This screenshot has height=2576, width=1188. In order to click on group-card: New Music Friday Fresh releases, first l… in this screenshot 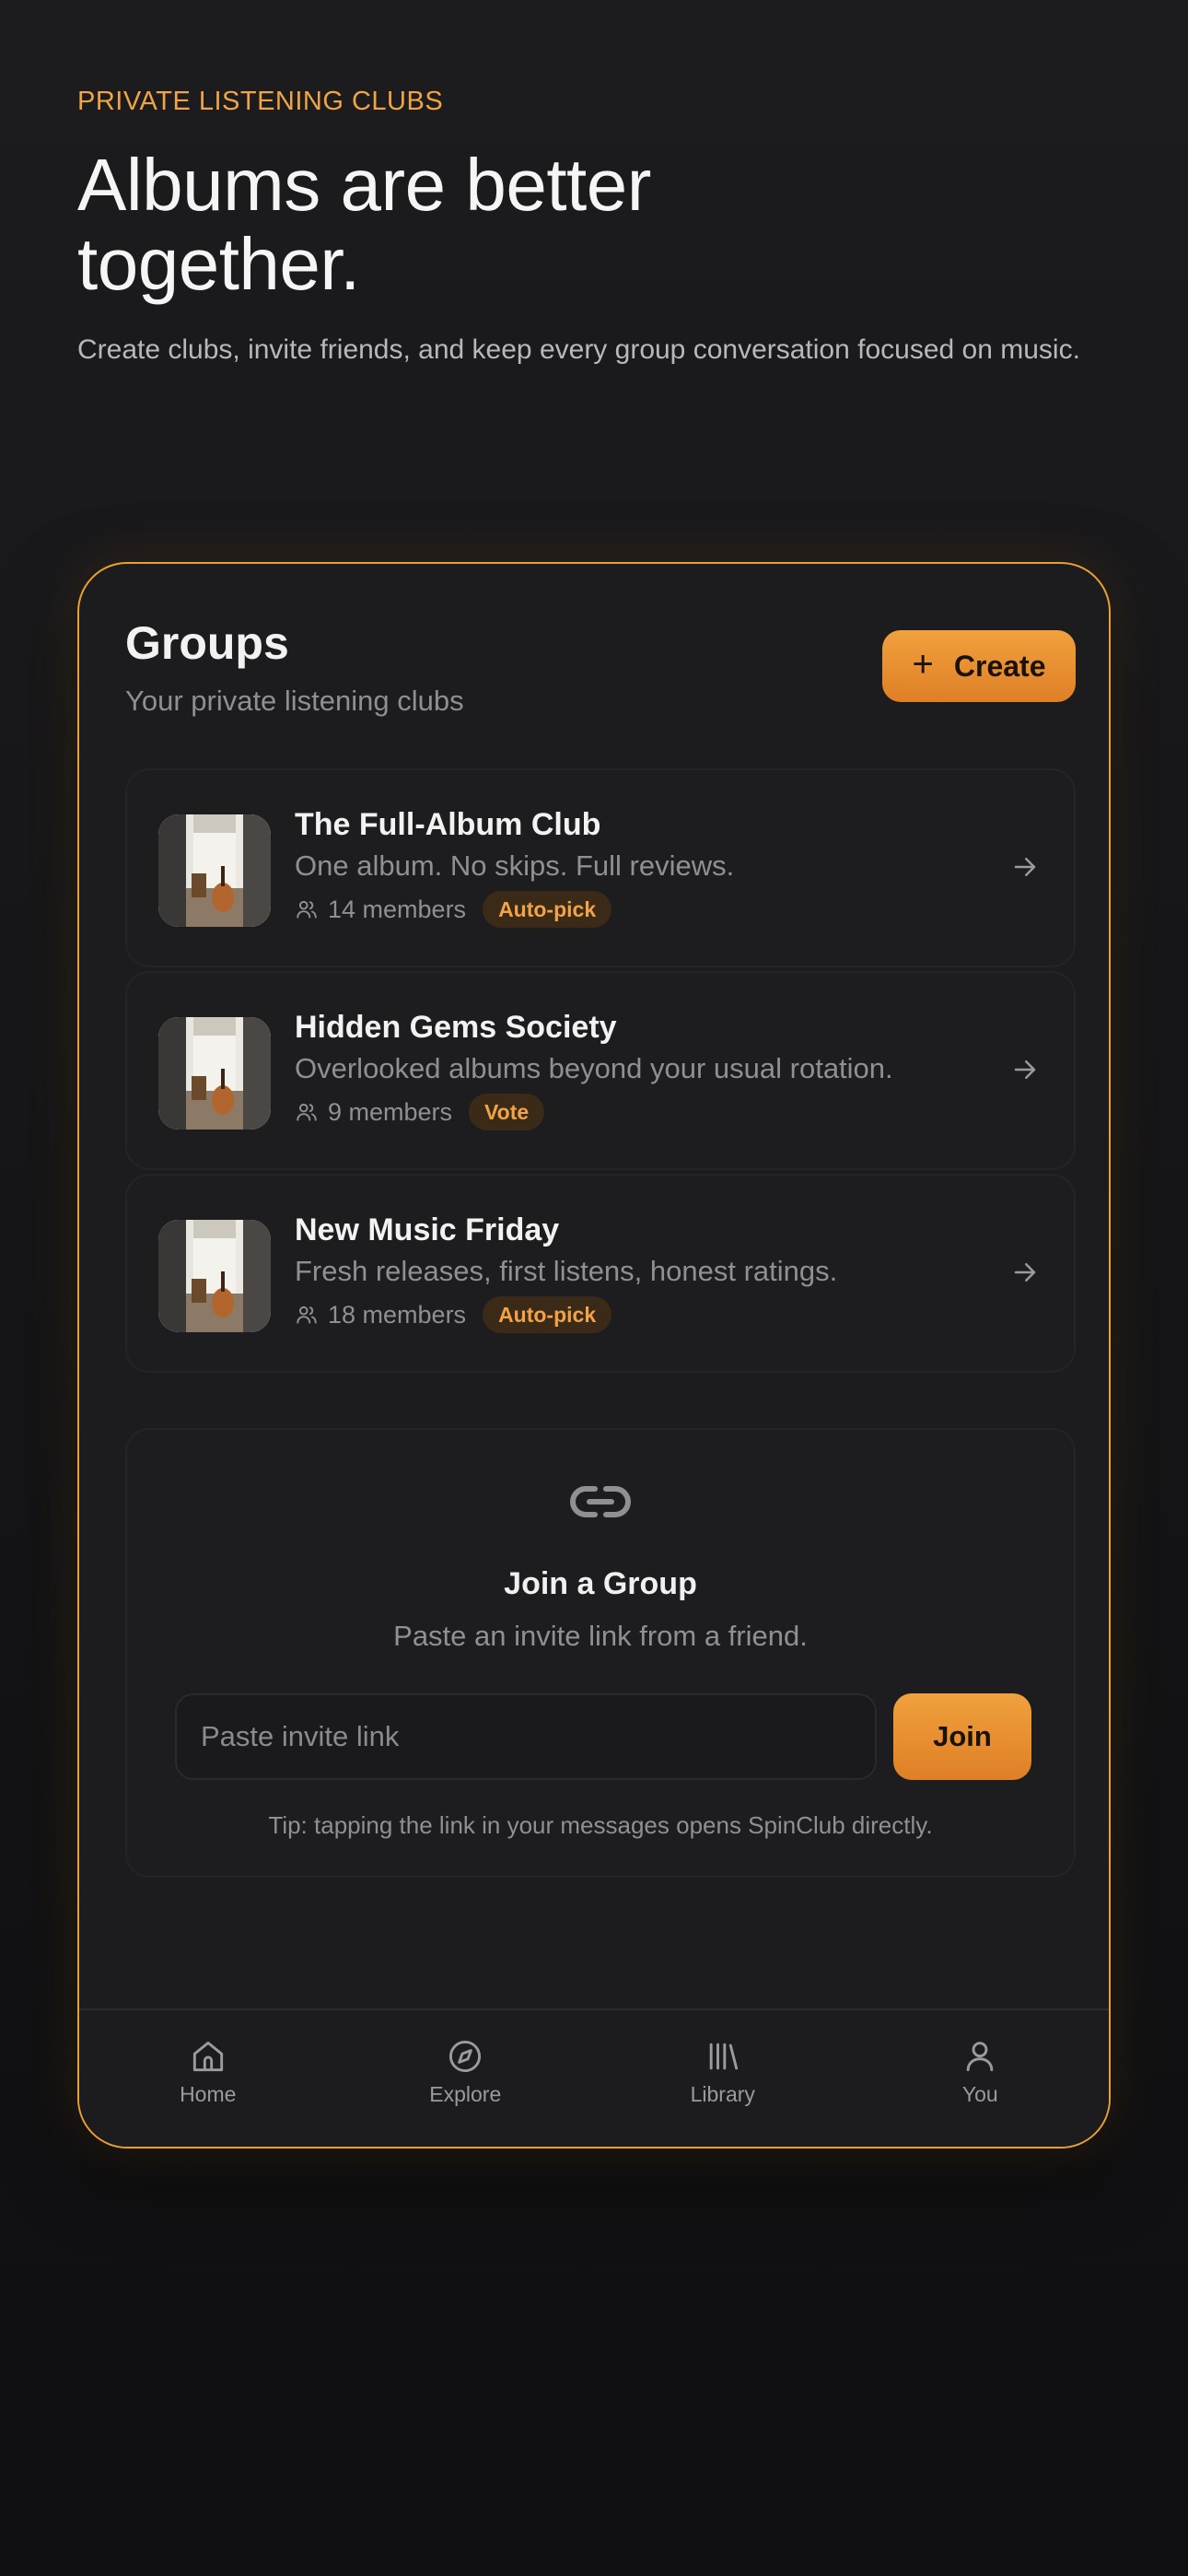, I will do `click(600, 1273)`.